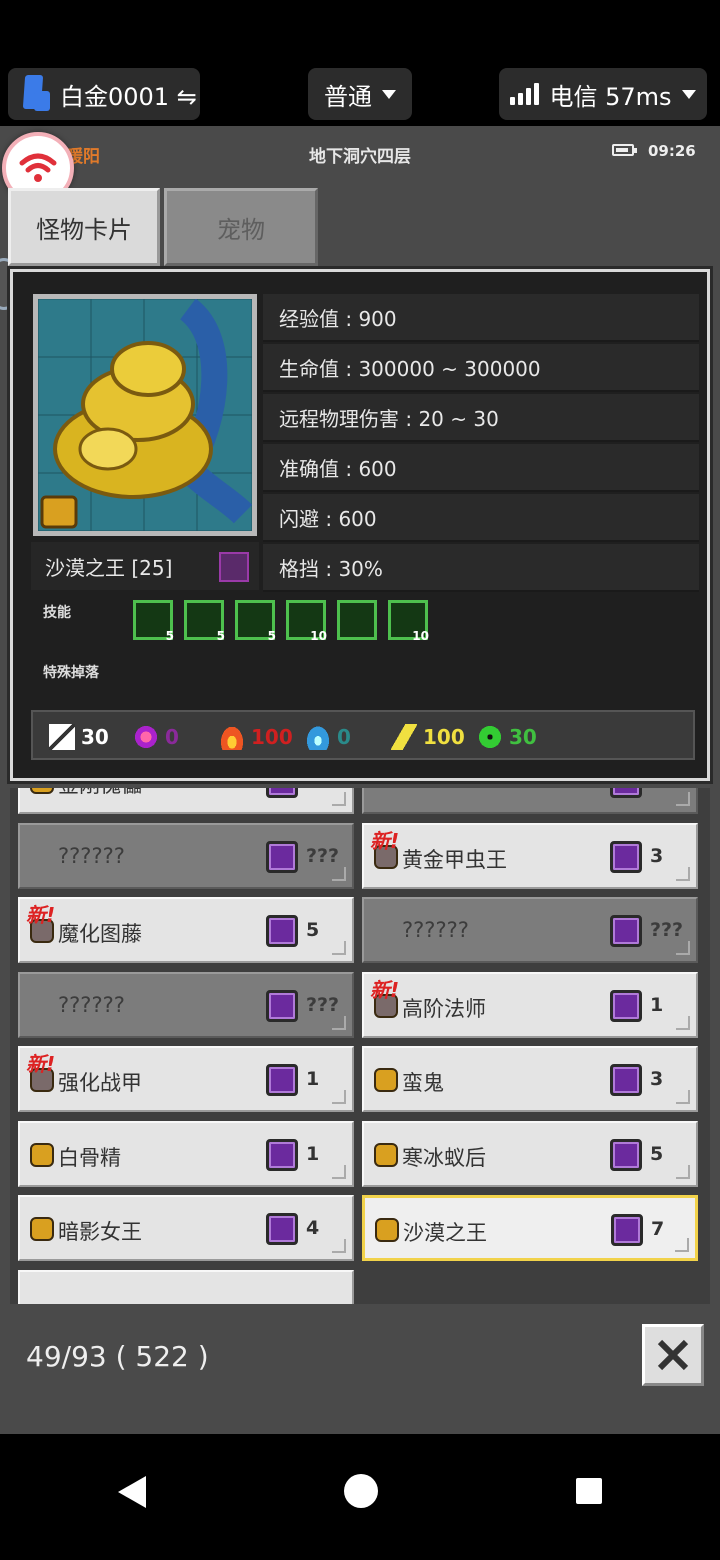 This screenshot has height=1560, width=720. I want to click on monster-card: 寒冰蚁后 5, so click(530, 1153).